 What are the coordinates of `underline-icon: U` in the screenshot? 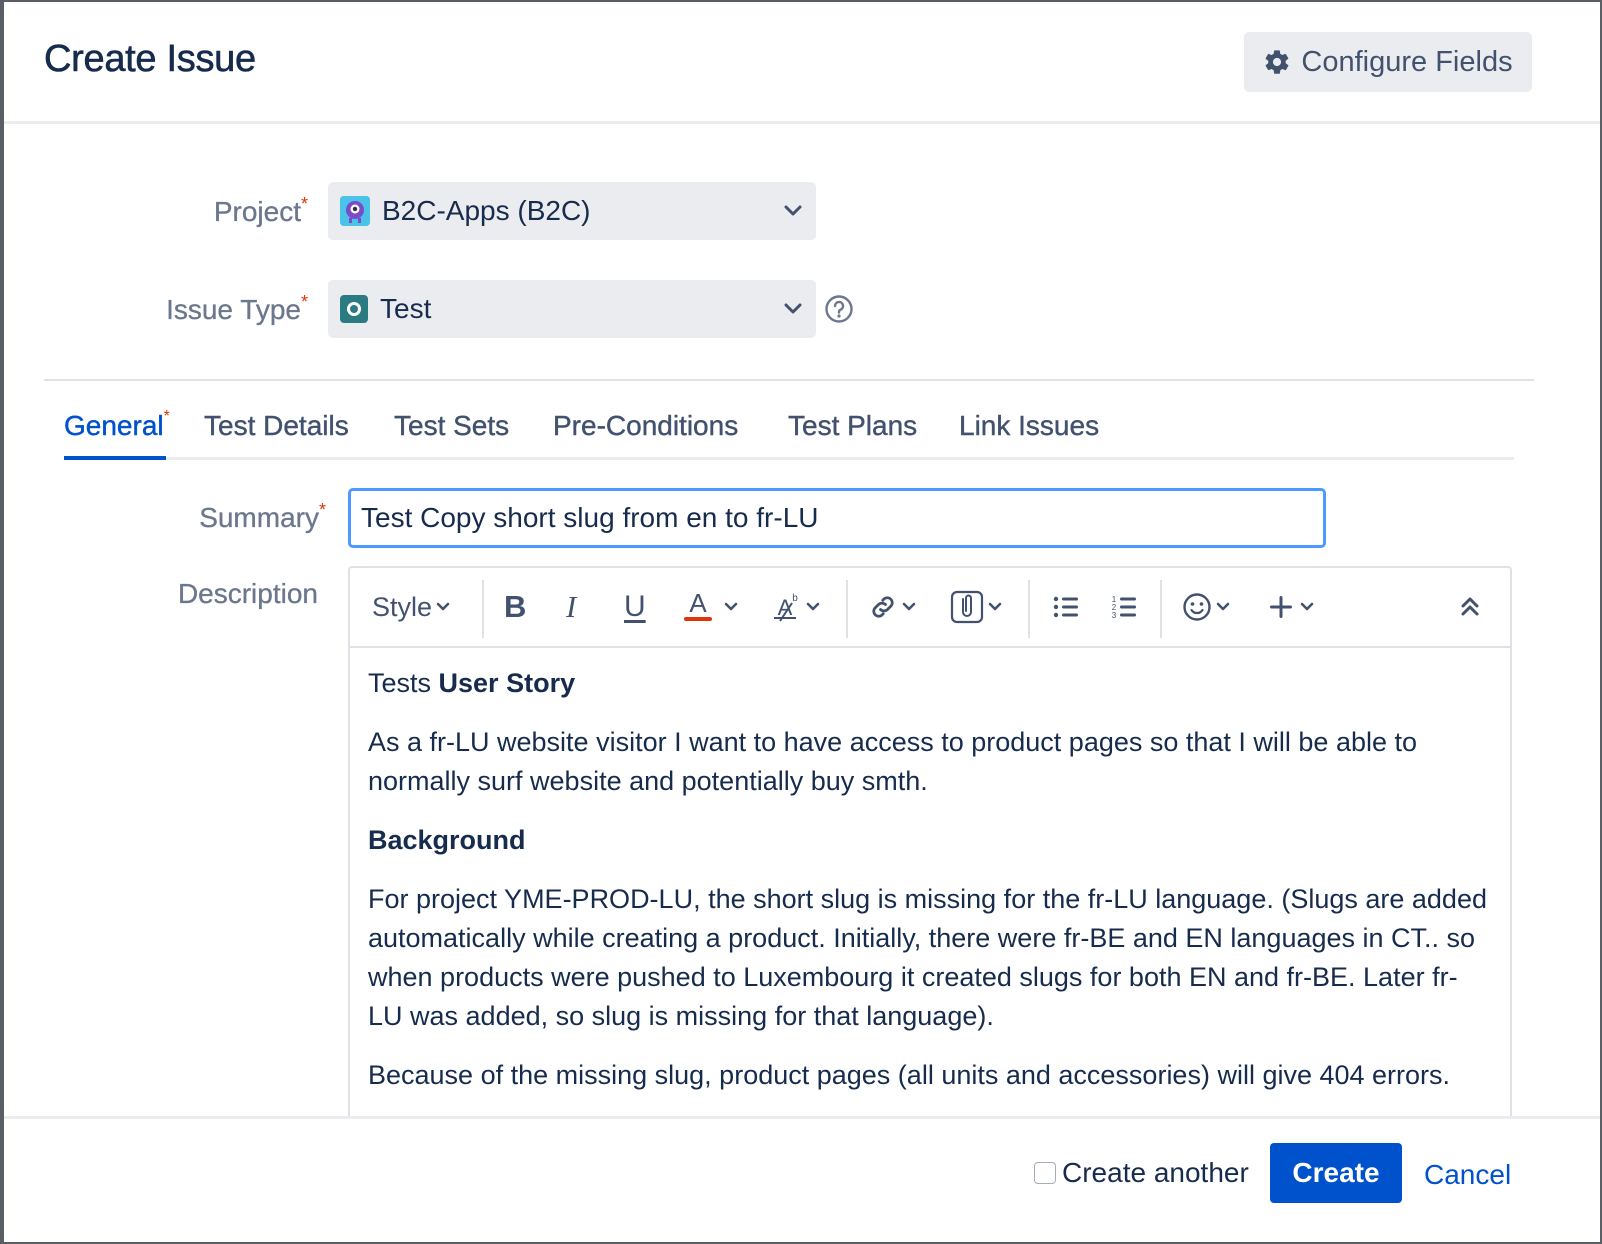 It's located at (635, 606).